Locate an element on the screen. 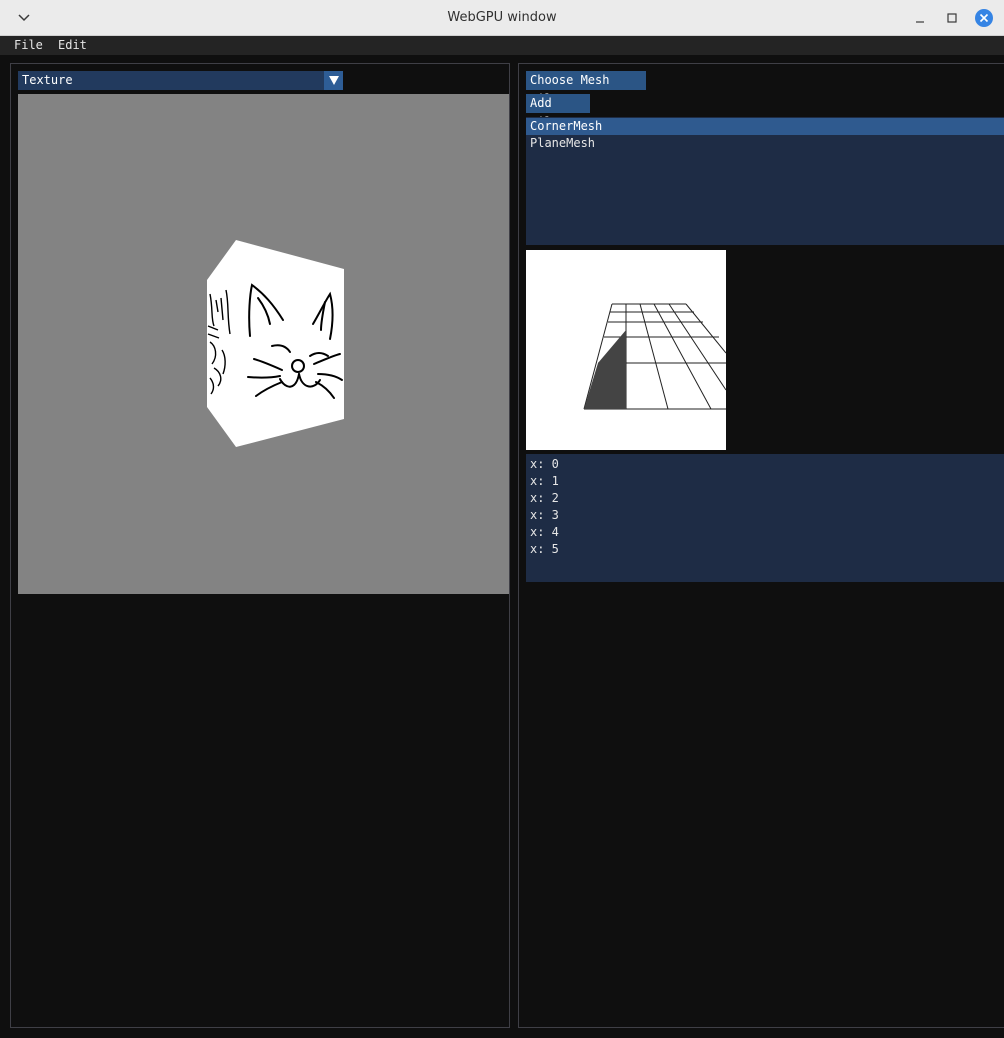  menu-edit: Edit is located at coordinates (72, 45).